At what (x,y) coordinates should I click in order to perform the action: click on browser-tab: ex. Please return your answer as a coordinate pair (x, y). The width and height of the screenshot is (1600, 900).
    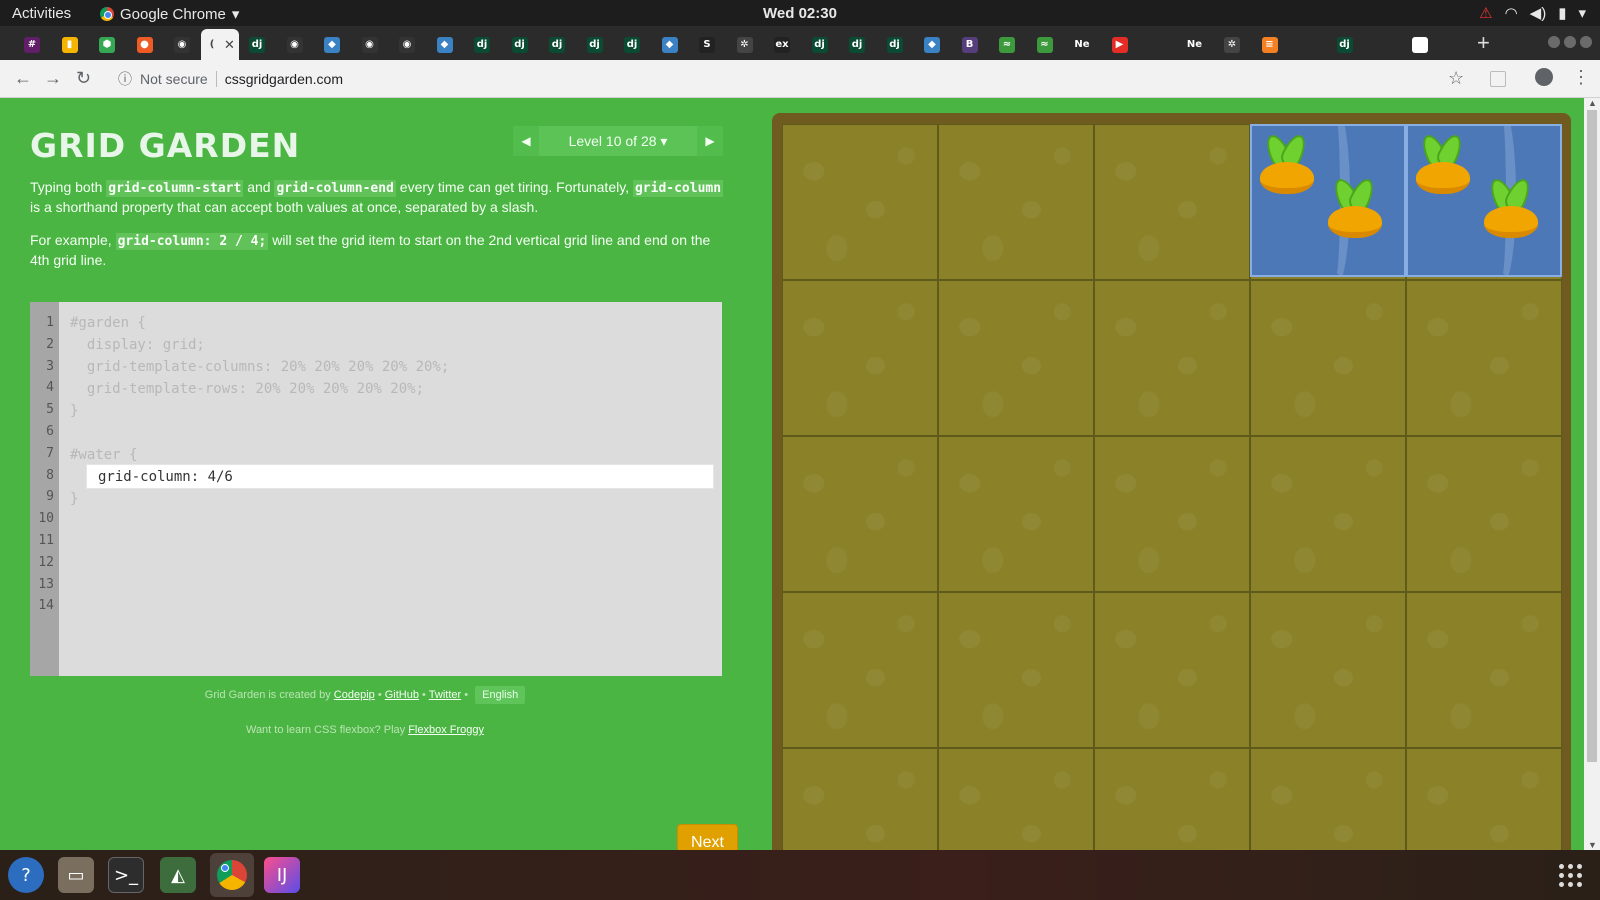
    Looking at the image, I should click on (782, 44).